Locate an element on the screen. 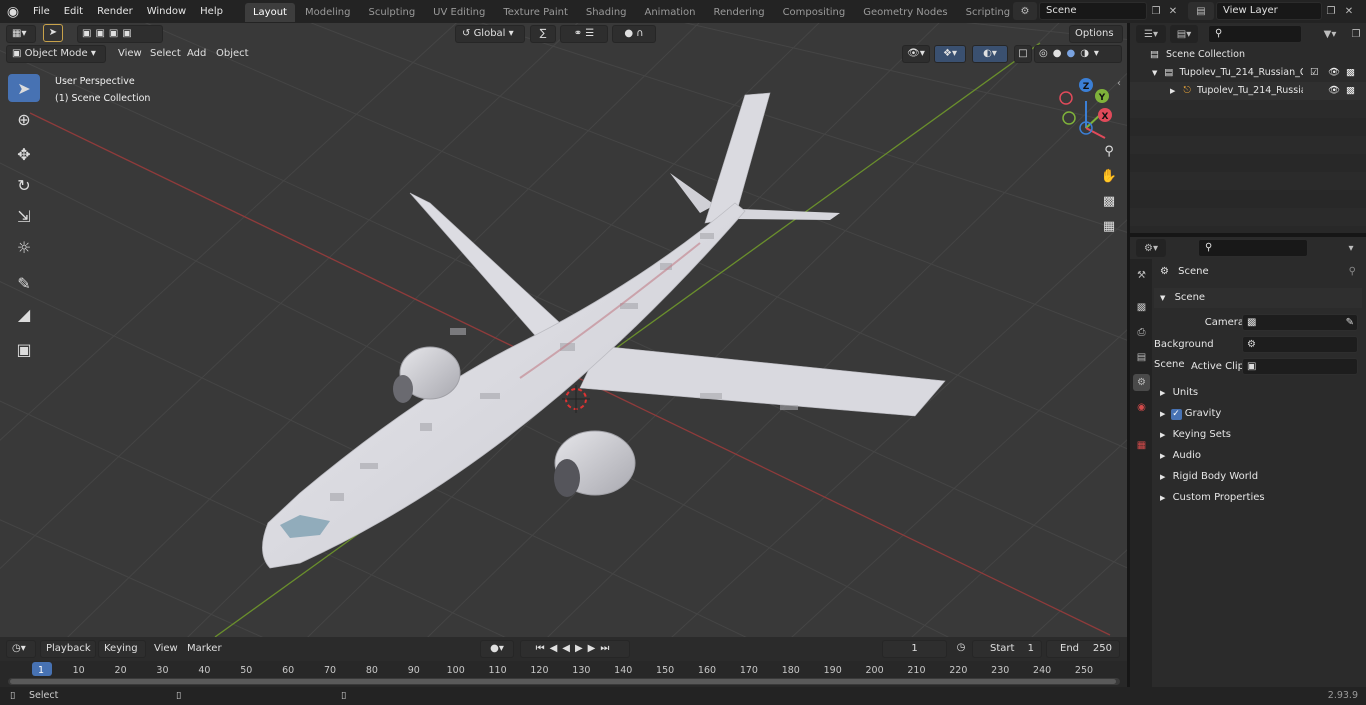  view-layer-selector-icon: ▤ is located at coordinates (1201, 11).